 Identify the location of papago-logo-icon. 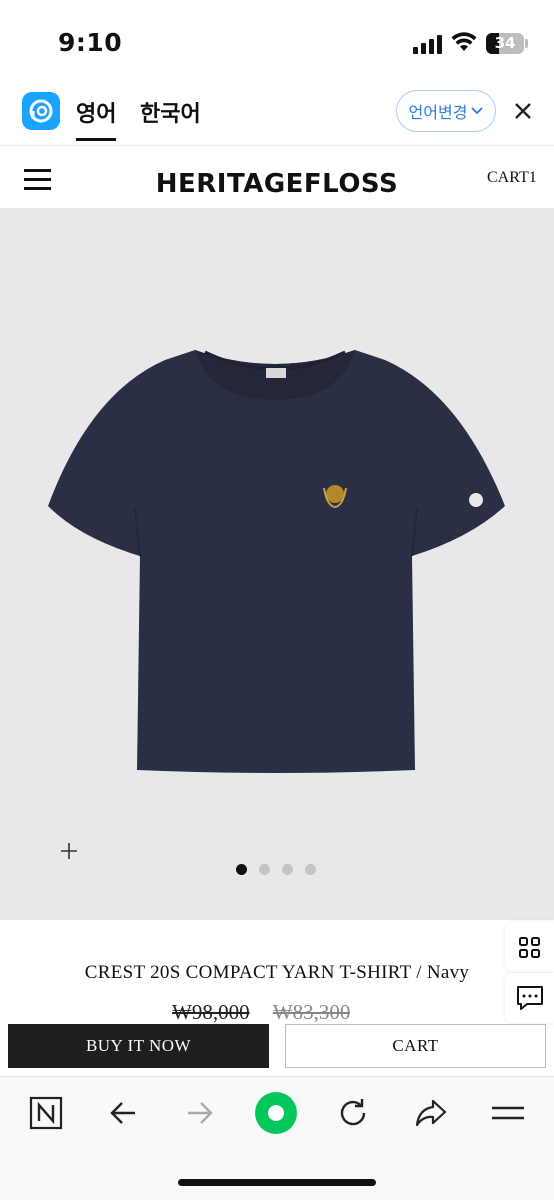
(41, 111).